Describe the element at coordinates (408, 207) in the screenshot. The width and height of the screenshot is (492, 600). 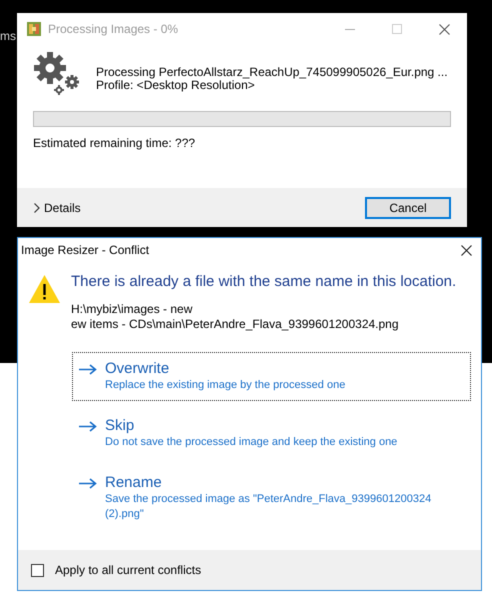
I see `cancel-button: Cancel` at that location.